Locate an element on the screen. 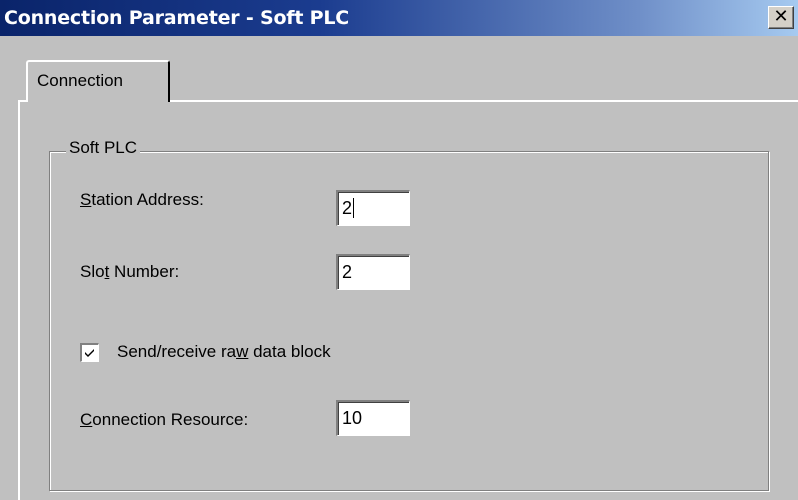  window-title: Connection Parameter - Soft PLC is located at coordinates (177, 18).